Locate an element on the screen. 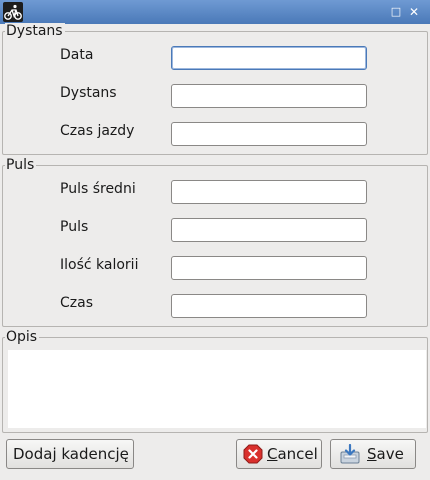 Image resolution: width=430 pixels, height=480 pixels. cancel-label: Cancel is located at coordinates (292, 454).